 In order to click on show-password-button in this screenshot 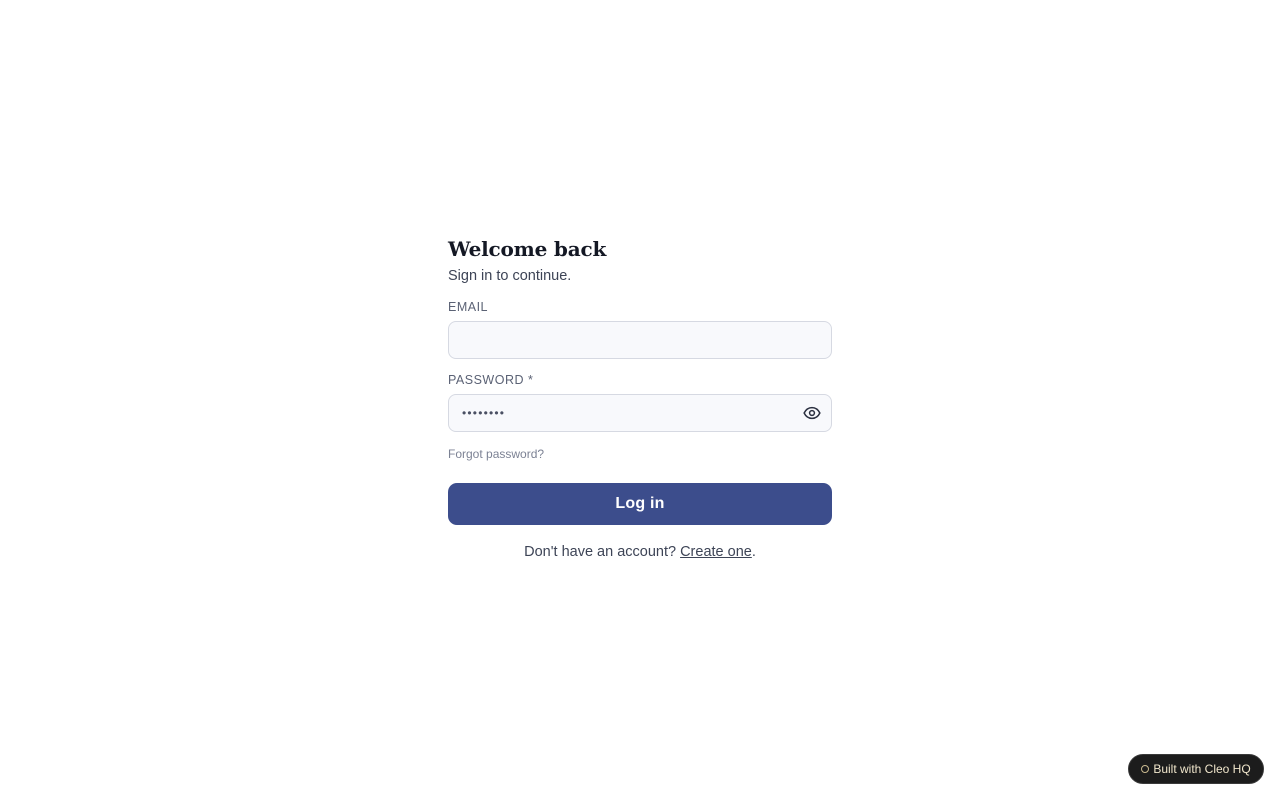, I will do `click(812, 413)`.